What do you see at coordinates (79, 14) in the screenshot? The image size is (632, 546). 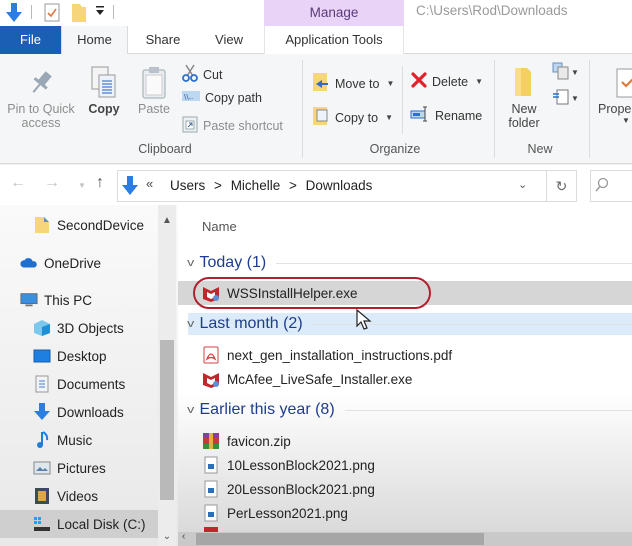 I see `new-folder-icon` at bounding box center [79, 14].